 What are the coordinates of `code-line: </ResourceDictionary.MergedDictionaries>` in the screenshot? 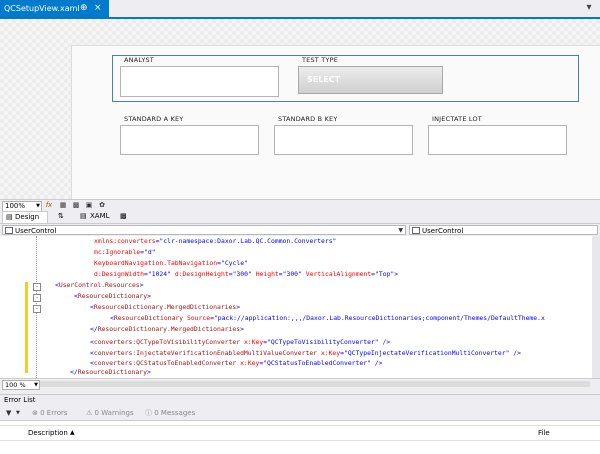 It's located at (167, 329).